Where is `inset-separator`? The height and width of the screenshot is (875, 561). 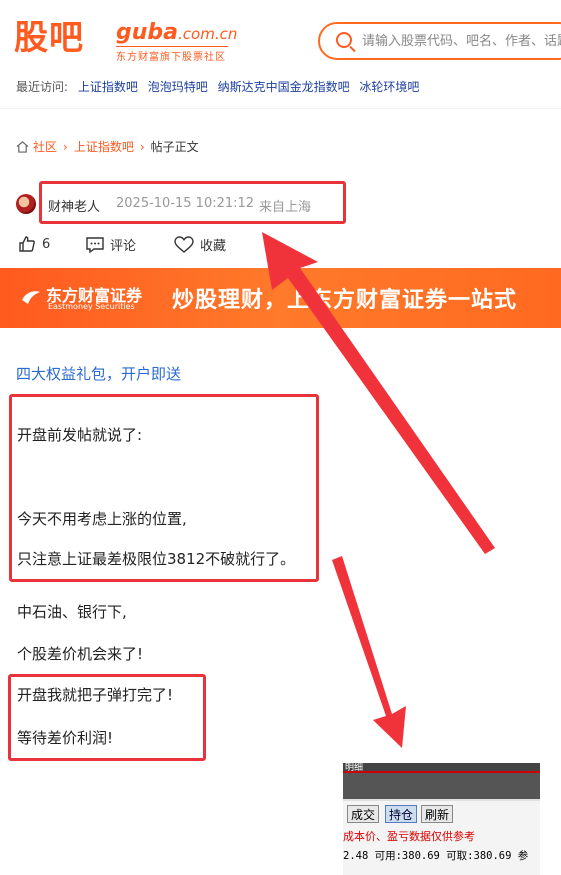
inset-separator is located at coordinates (441, 800).